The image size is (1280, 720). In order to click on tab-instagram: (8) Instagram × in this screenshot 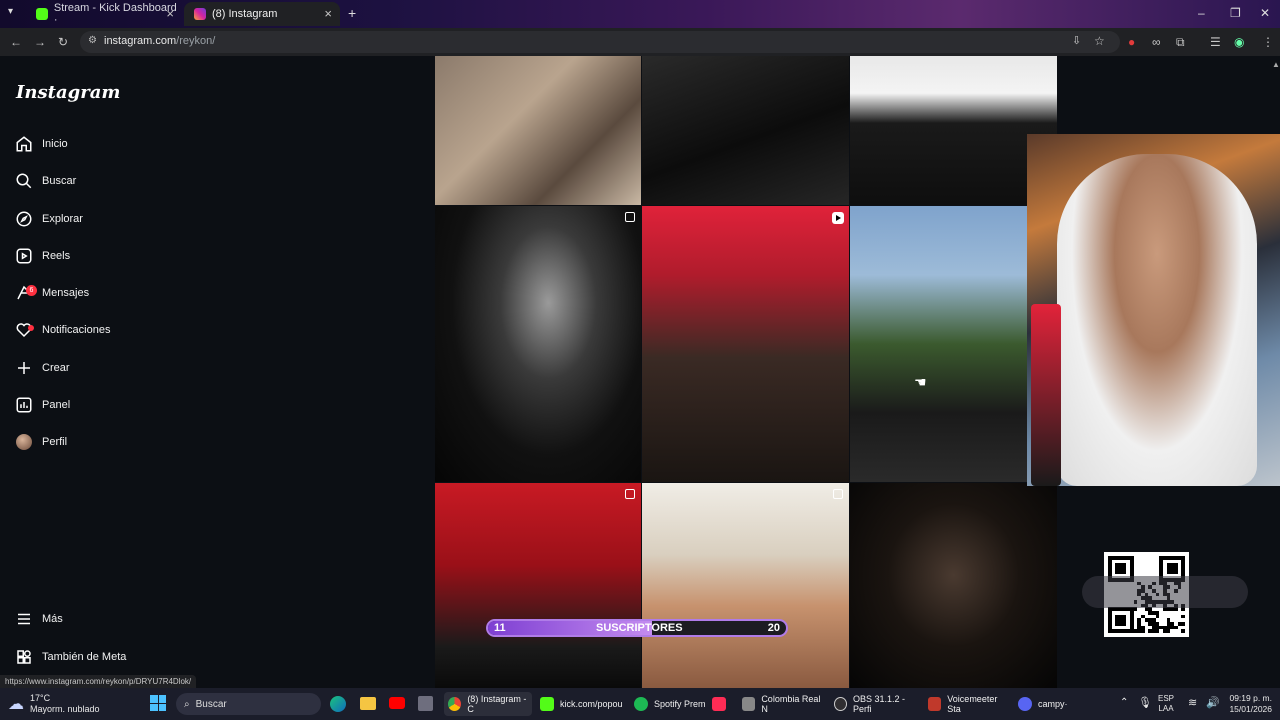, I will do `click(262, 14)`.